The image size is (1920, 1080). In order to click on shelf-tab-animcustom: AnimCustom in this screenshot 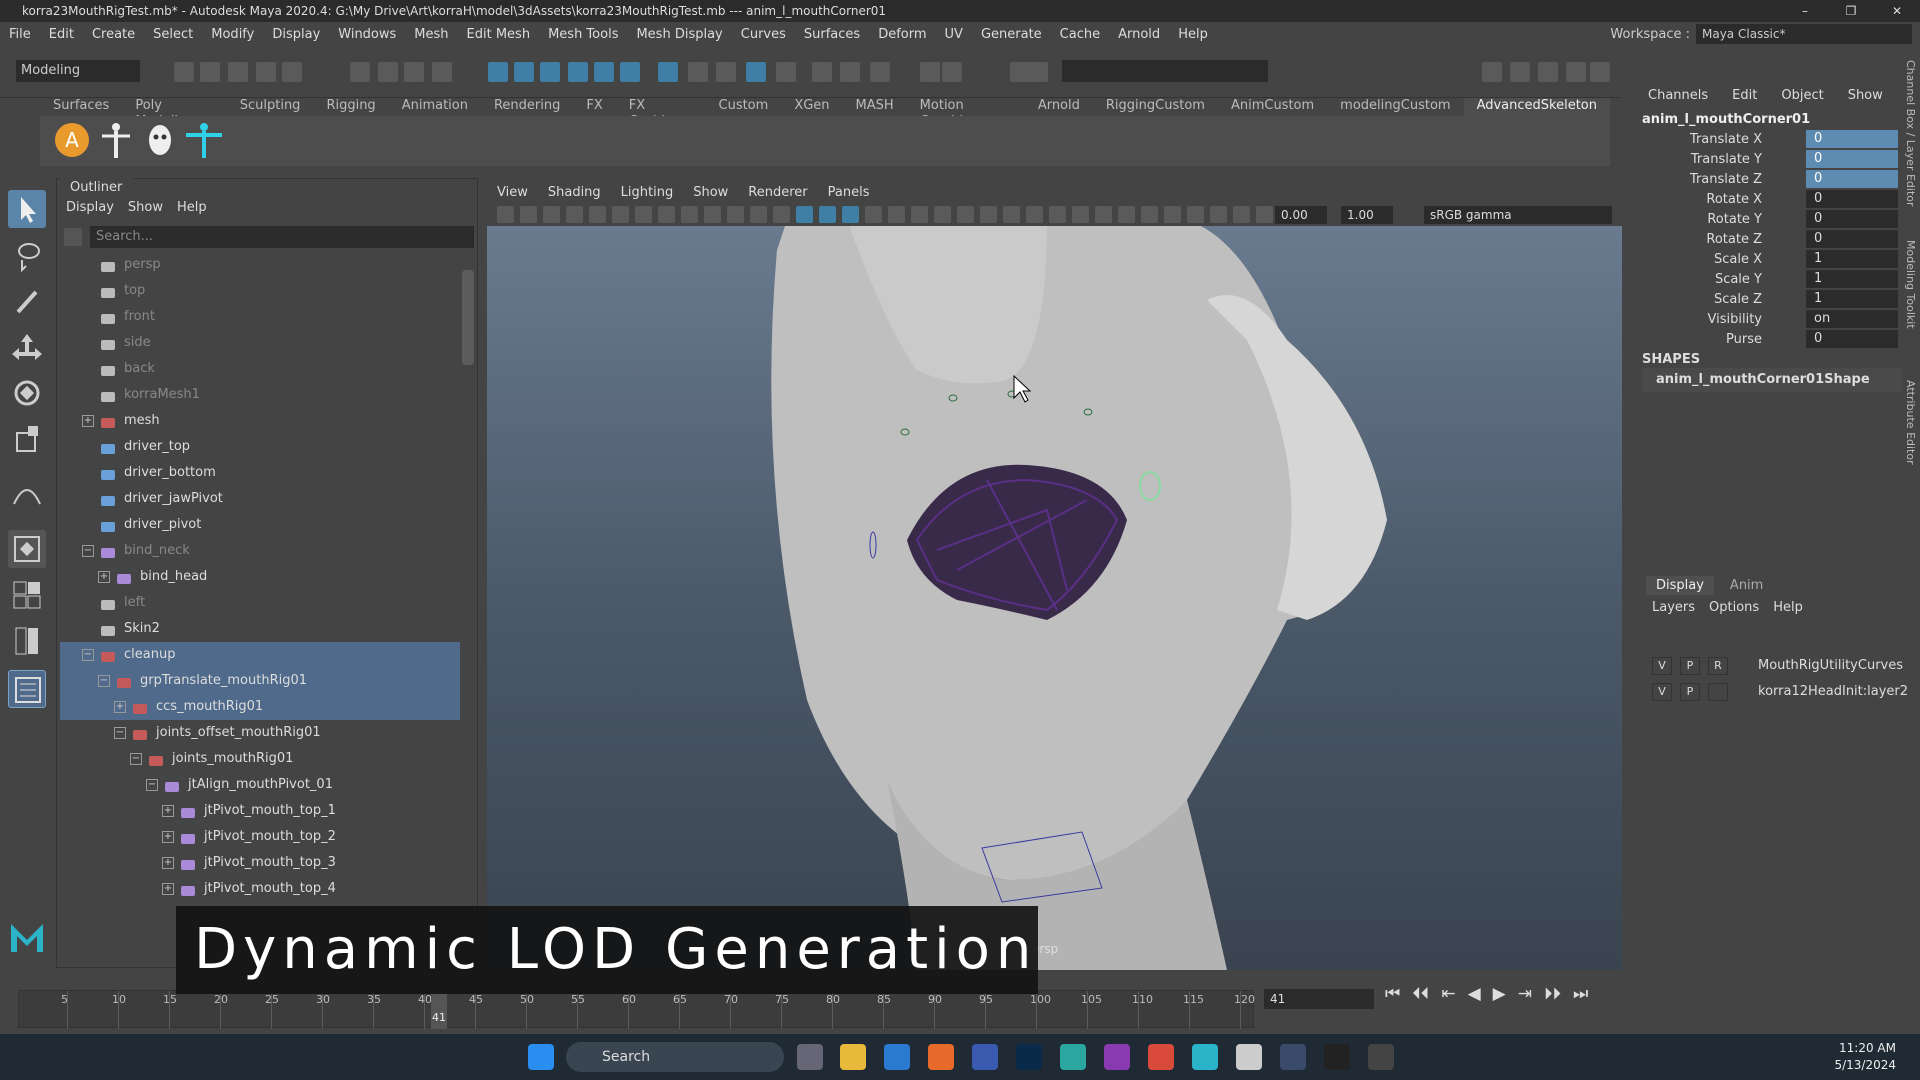, I will do `click(1272, 107)`.